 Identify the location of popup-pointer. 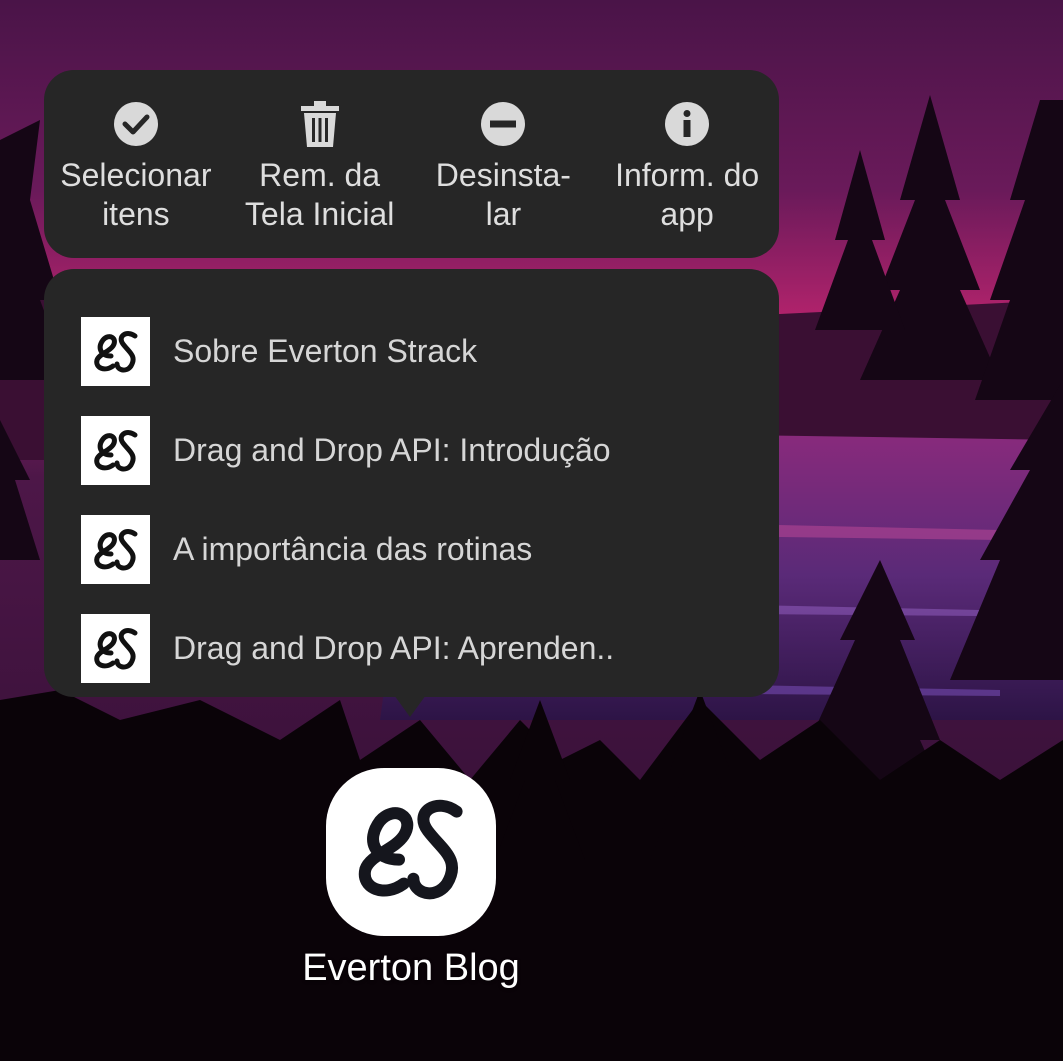
(410, 706).